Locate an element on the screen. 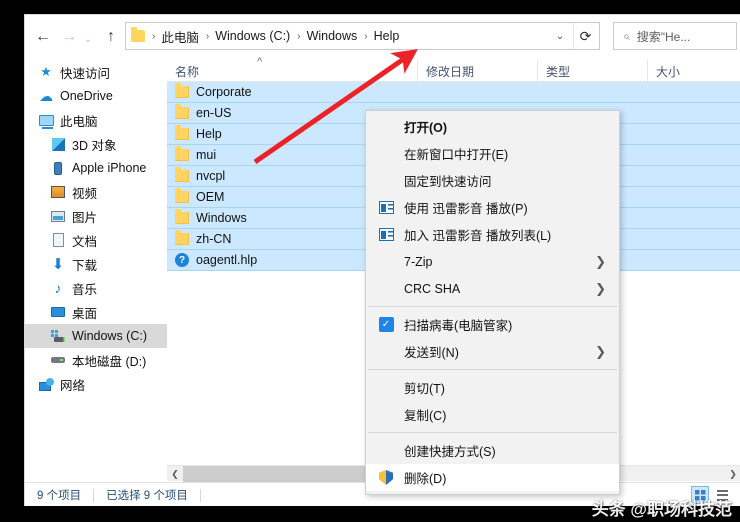 This screenshot has width=740, height=522. file-name: nvcpl is located at coordinates (211, 176).